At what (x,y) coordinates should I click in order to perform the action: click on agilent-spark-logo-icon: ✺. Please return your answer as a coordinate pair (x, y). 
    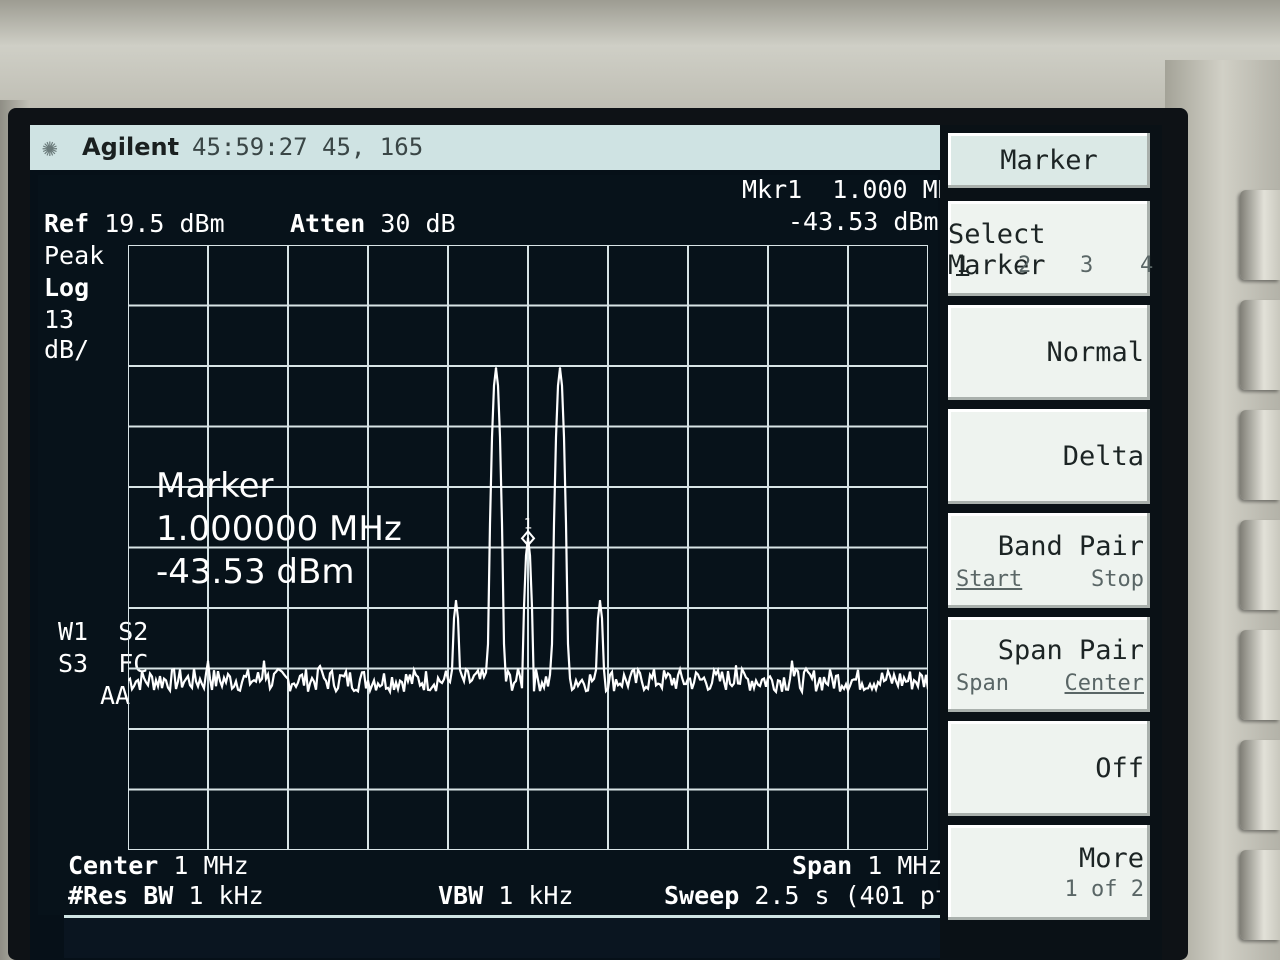
    Looking at the image, I should click on (50, 148).